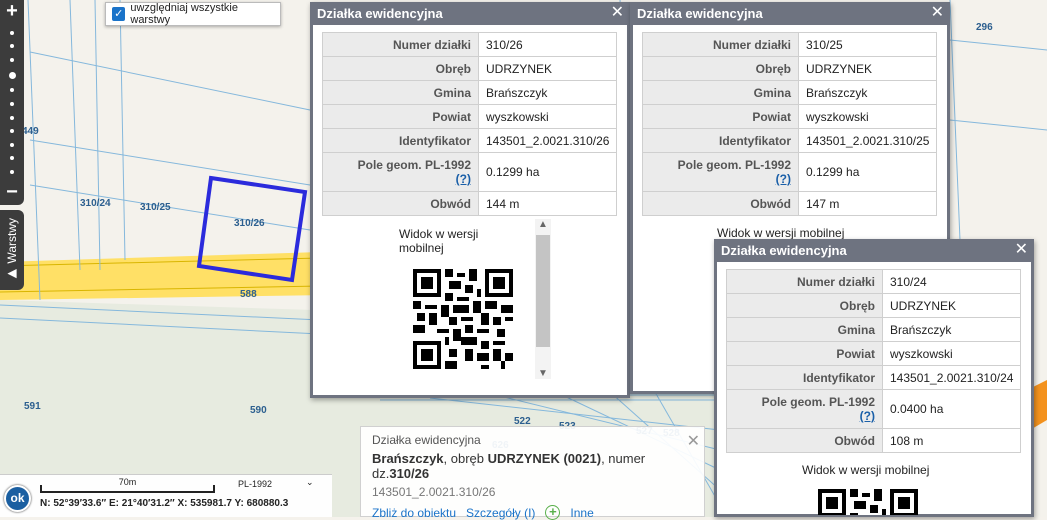 The width and height of the screenshot is (1047, 520). What do you see at coordinates (12, 12) in the screenshot?
I see `zoom-in-button: +` at bounding box center [12, 12].